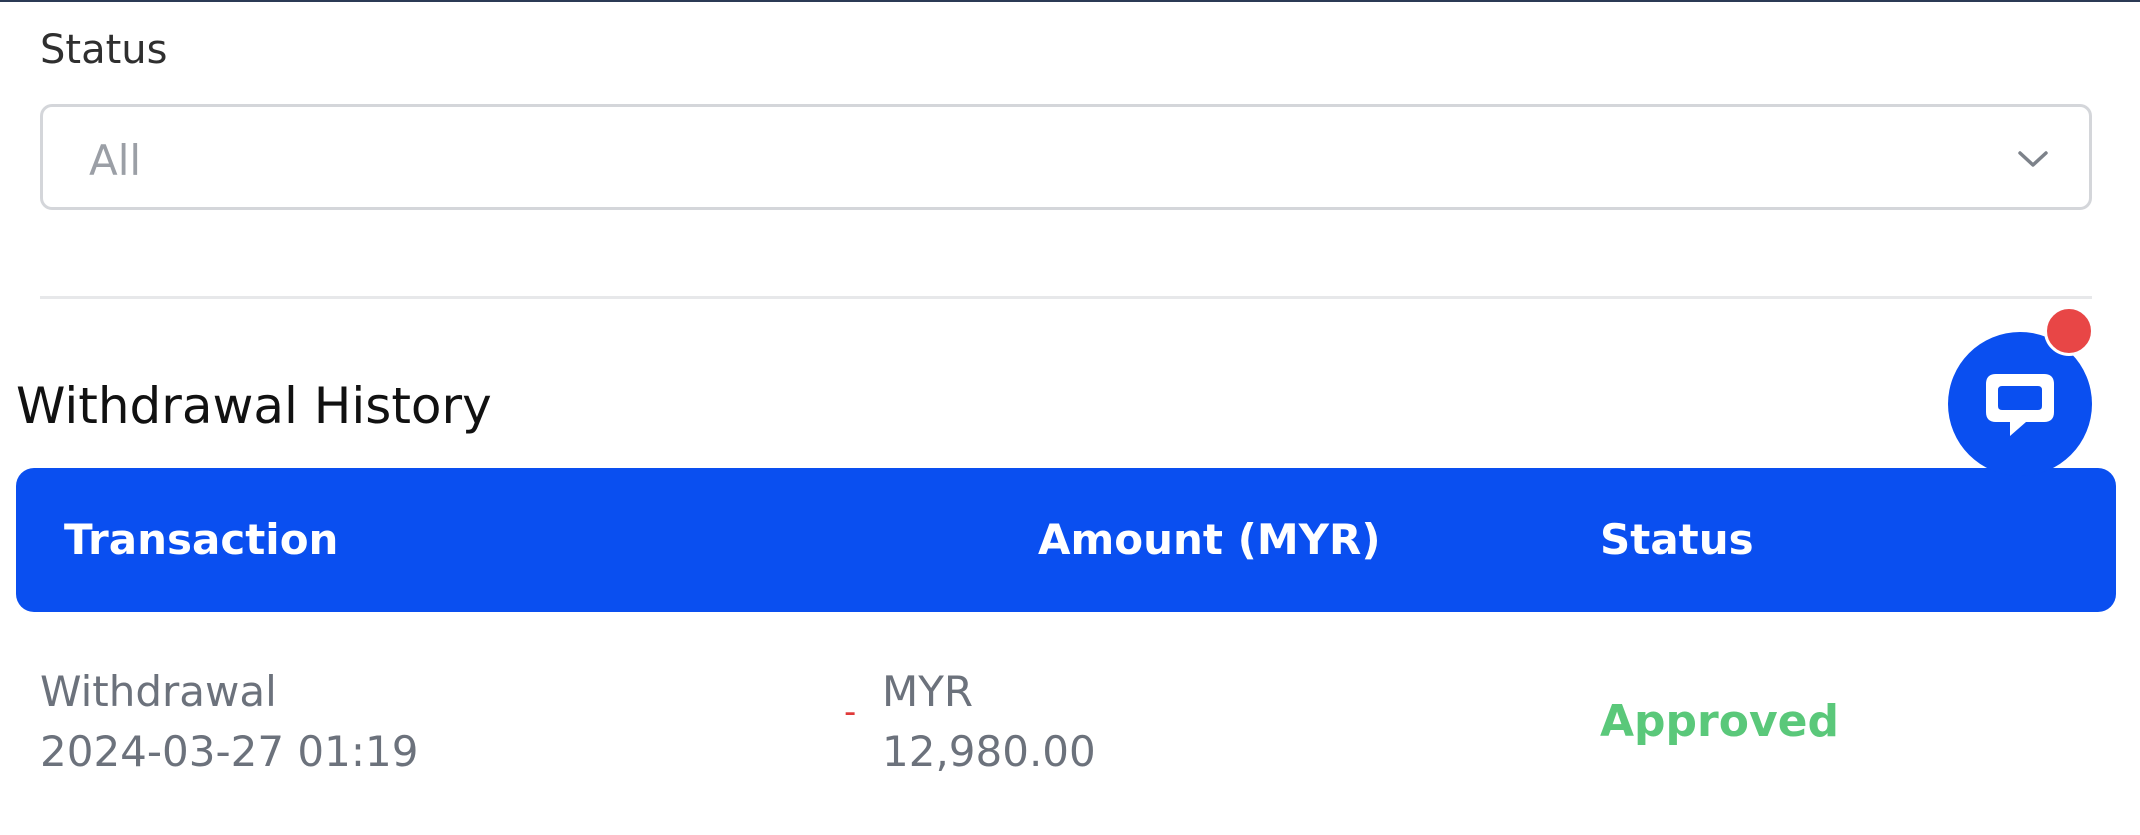  What do you see at coordinates (2033, 159) in the screenshot?
I see `chevron-down-icon` at bounding box center [2033, 159].